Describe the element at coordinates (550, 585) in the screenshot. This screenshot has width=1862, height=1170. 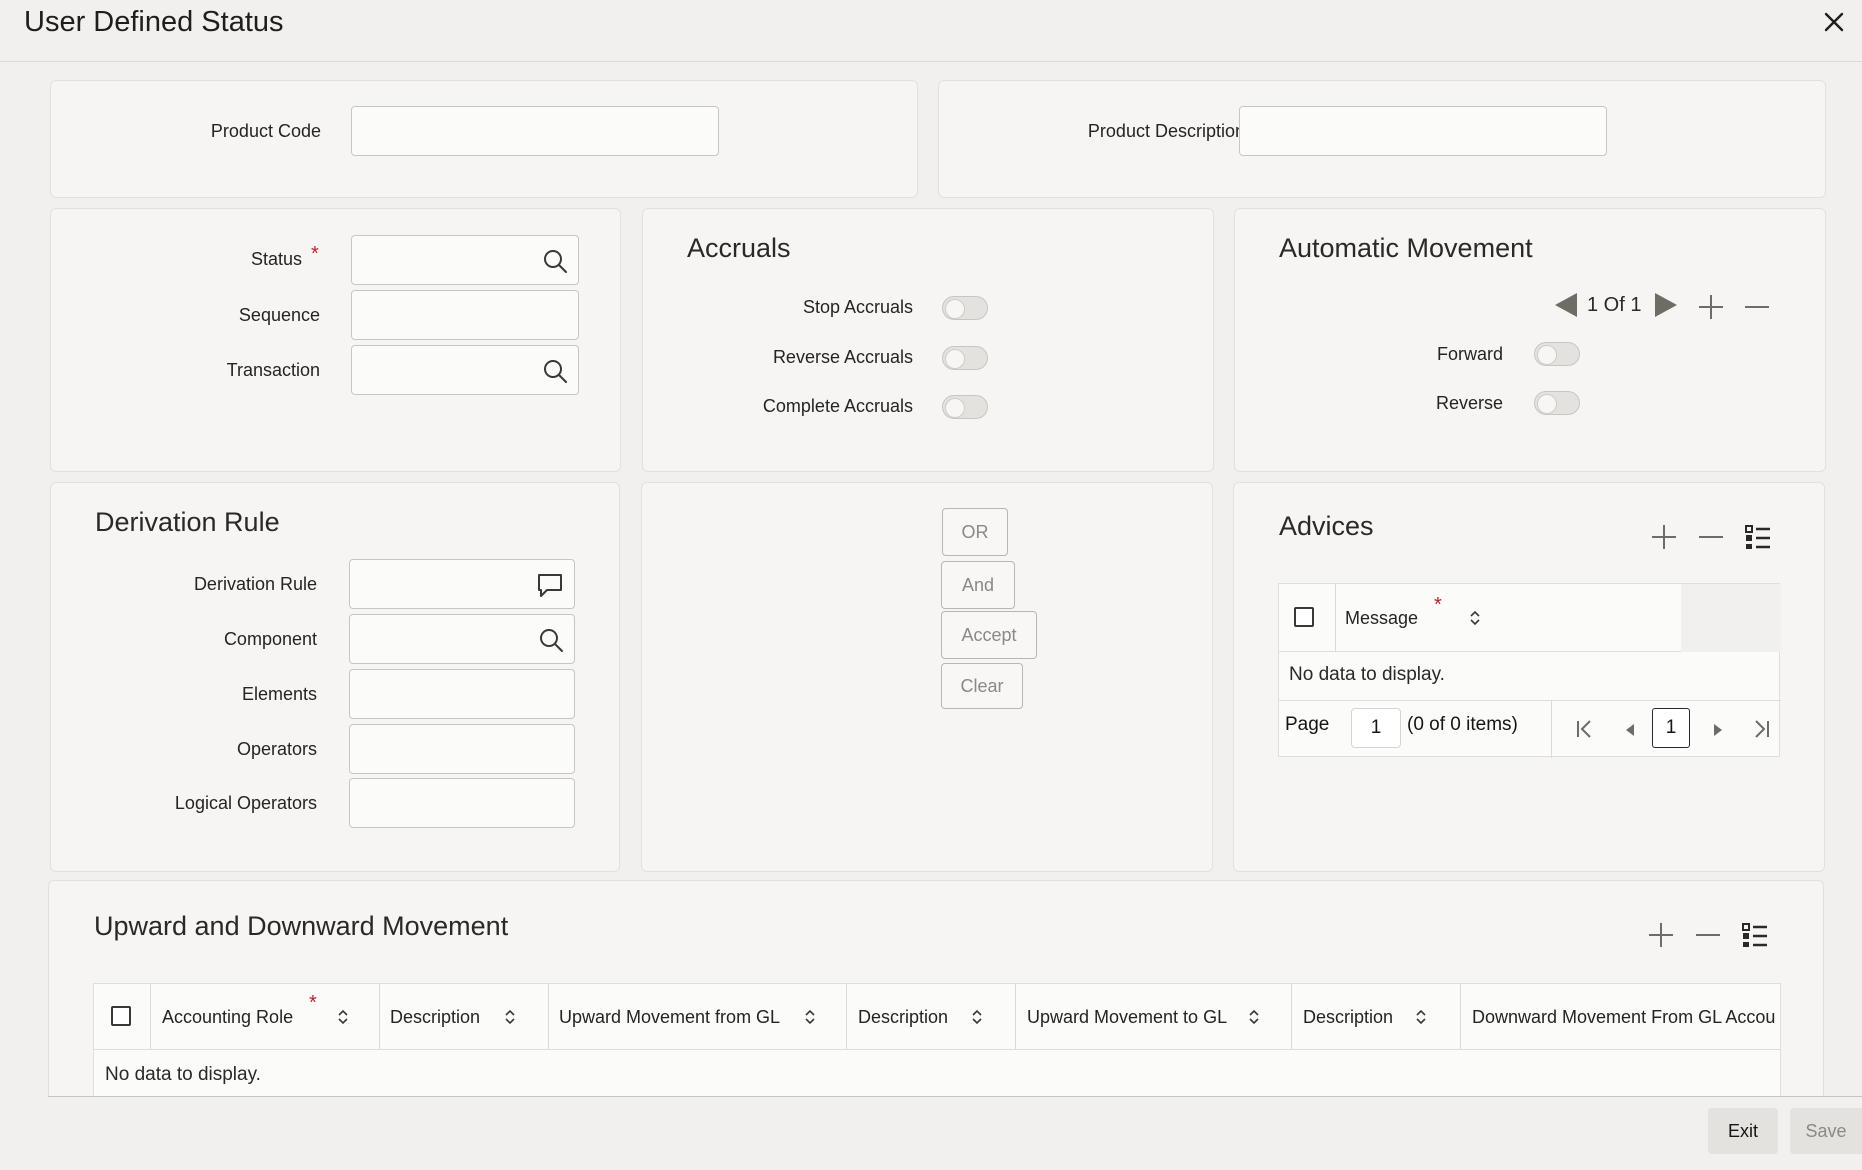
I see `comment-icon` at that location.